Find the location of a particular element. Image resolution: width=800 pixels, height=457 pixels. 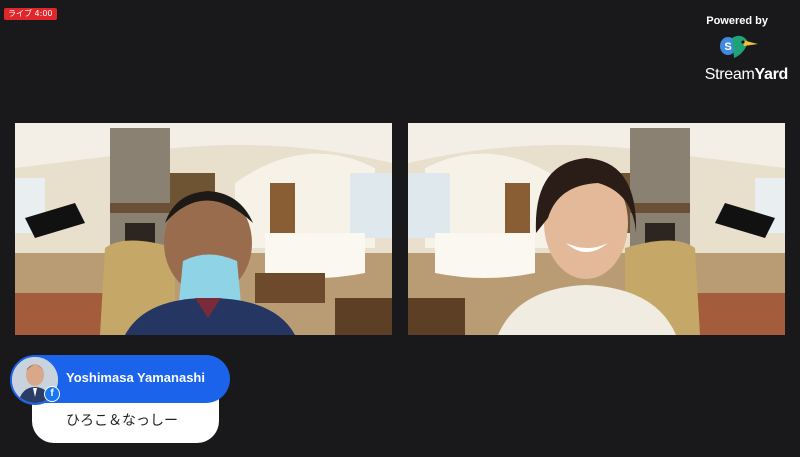

comment-message-bubble: ひろこ＆なっしー is located at coordinates (125, 420).